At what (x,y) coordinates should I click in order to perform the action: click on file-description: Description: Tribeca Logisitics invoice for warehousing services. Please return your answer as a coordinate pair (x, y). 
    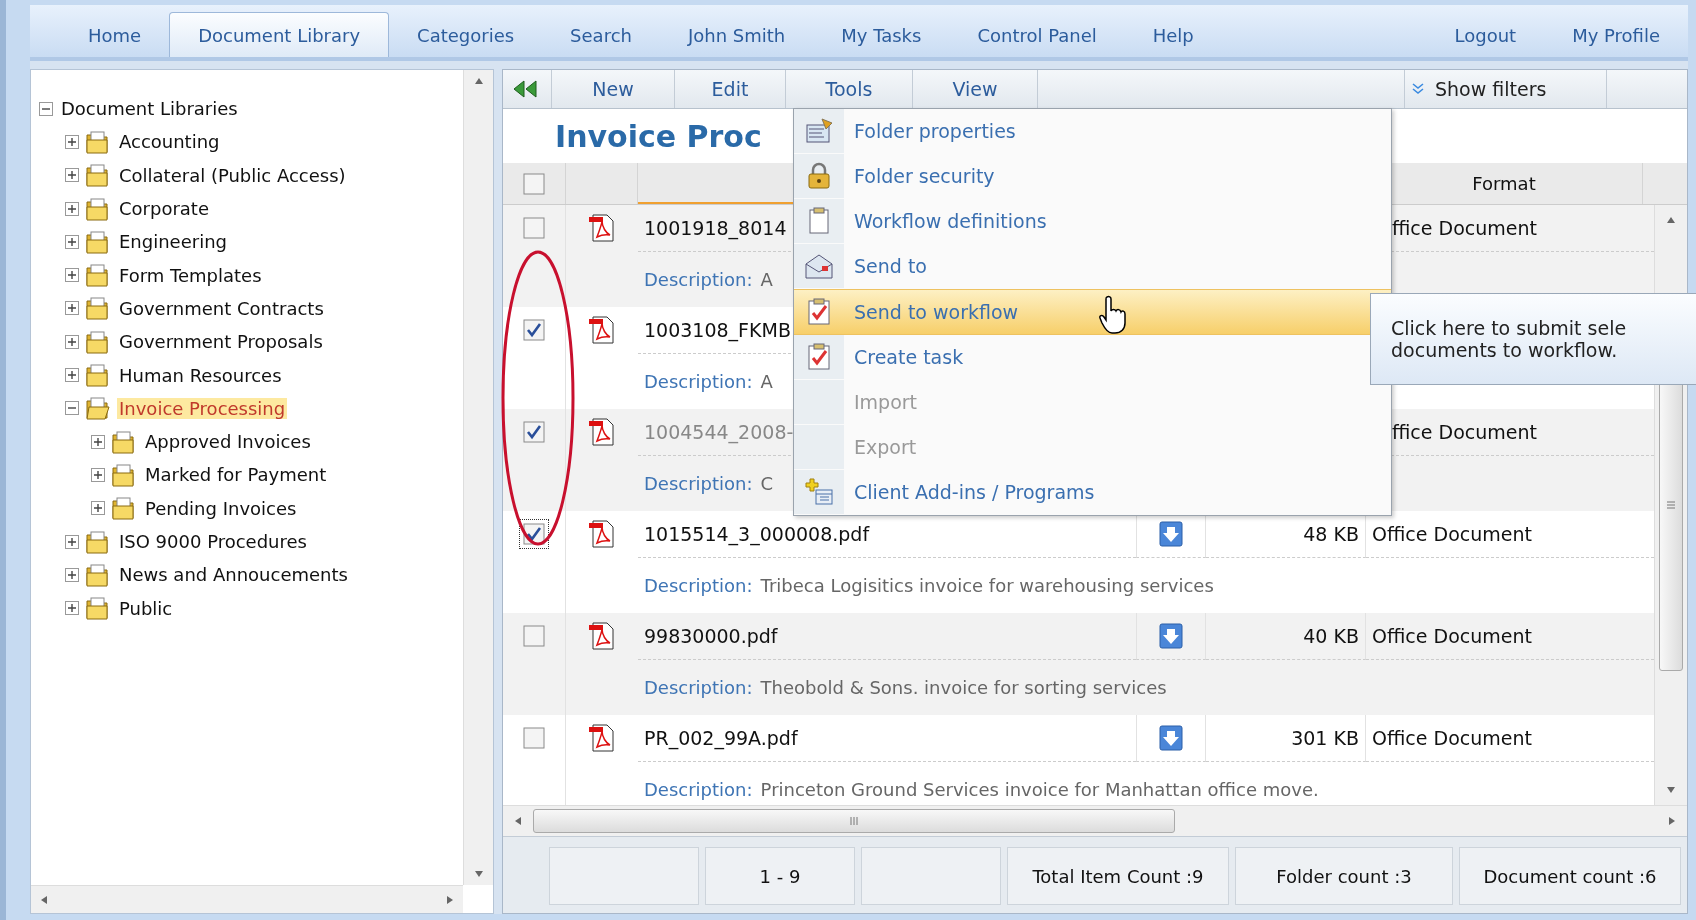
    Looking at the image, I should click on (929, 585).